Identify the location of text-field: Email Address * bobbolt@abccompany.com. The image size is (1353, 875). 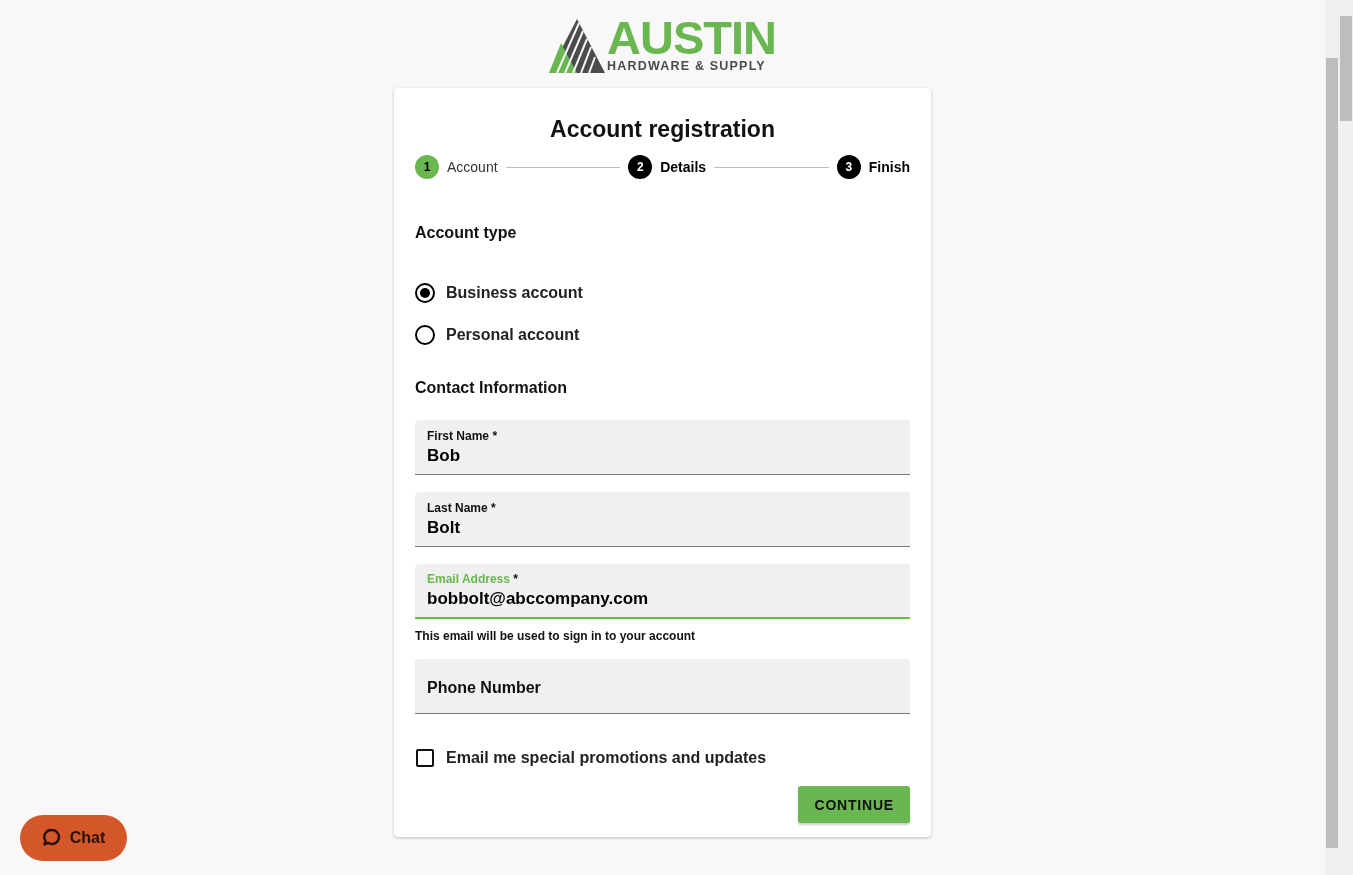
(662, 591).